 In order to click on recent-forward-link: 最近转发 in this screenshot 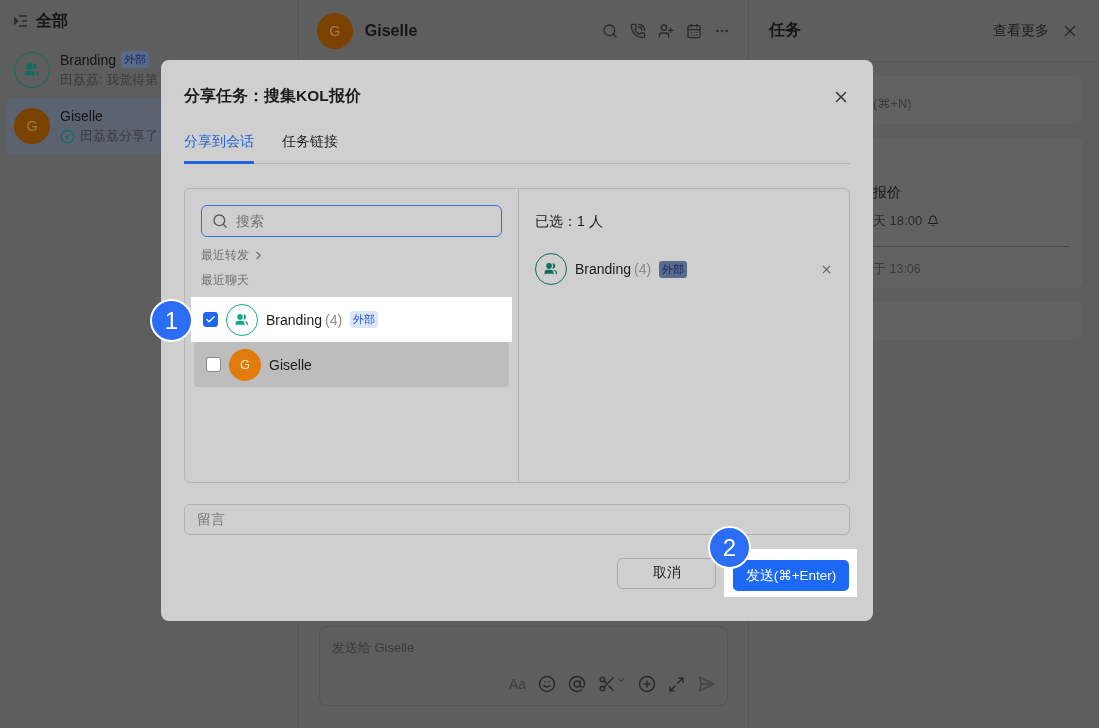, I will do `click(233, 255)`.